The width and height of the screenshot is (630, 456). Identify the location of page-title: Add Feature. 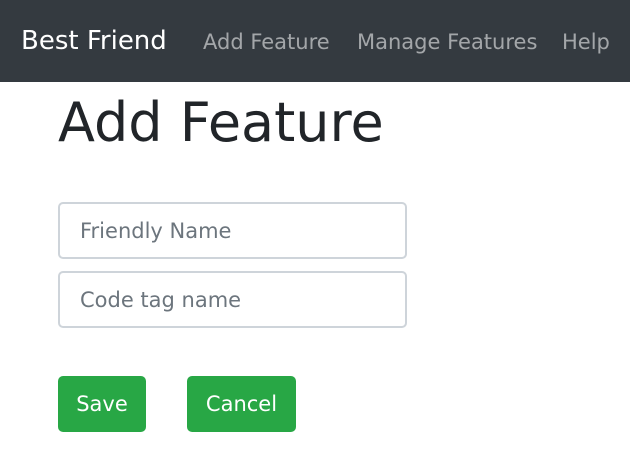
(221, 122).